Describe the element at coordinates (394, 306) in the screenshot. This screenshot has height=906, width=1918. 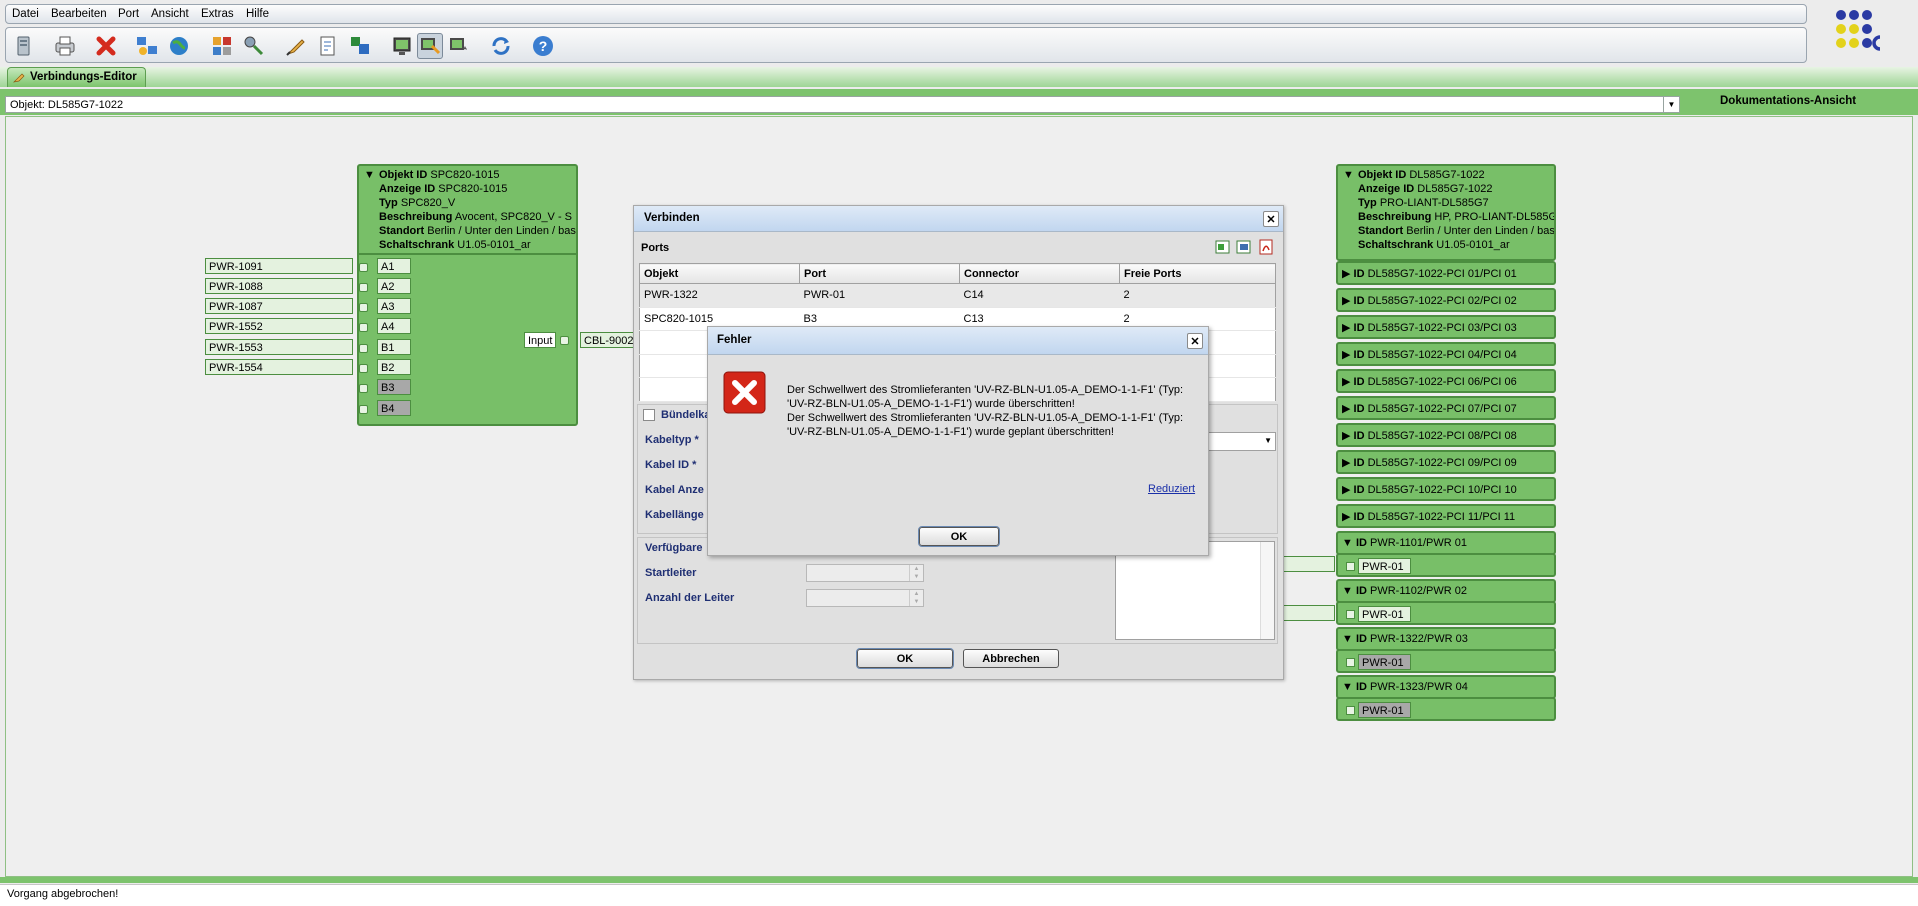
I see `port-a3: A3` at that location.